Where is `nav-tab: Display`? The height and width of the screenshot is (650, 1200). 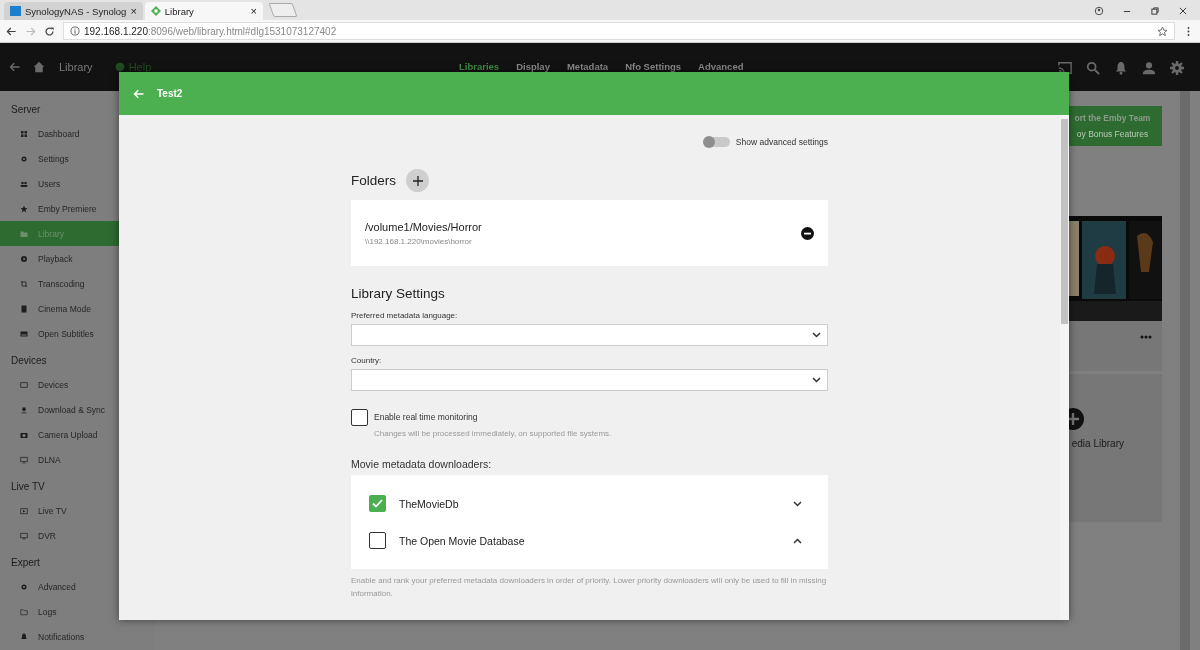 nav-tab: Display is located at coordinates (533, 66).